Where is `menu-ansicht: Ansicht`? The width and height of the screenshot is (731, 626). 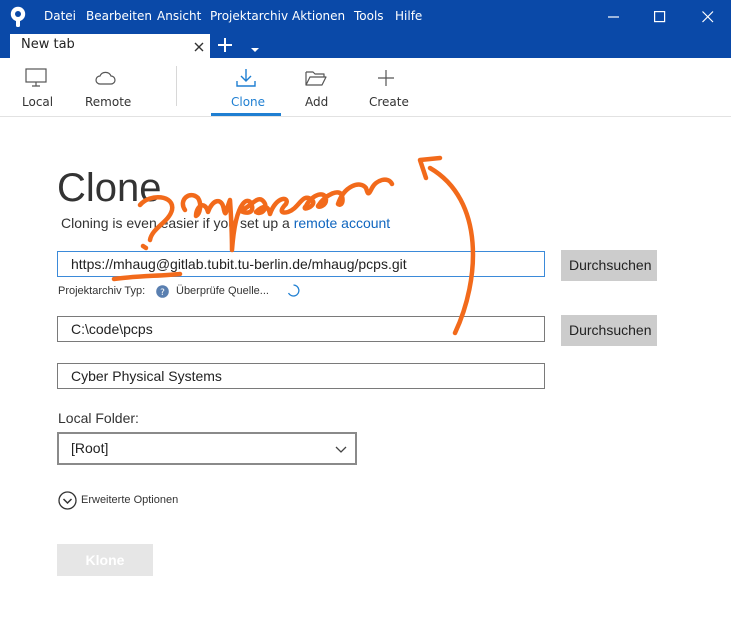 menu-ansicht: Ansicht is located at coordinates (179, 16).